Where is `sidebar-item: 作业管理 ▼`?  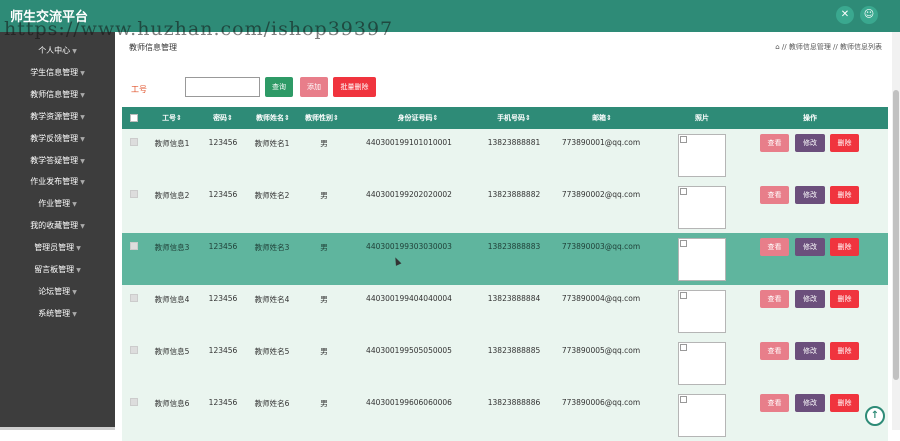 sidebar-item: 作业管理 ▼ is located at coordinates (57, 204).